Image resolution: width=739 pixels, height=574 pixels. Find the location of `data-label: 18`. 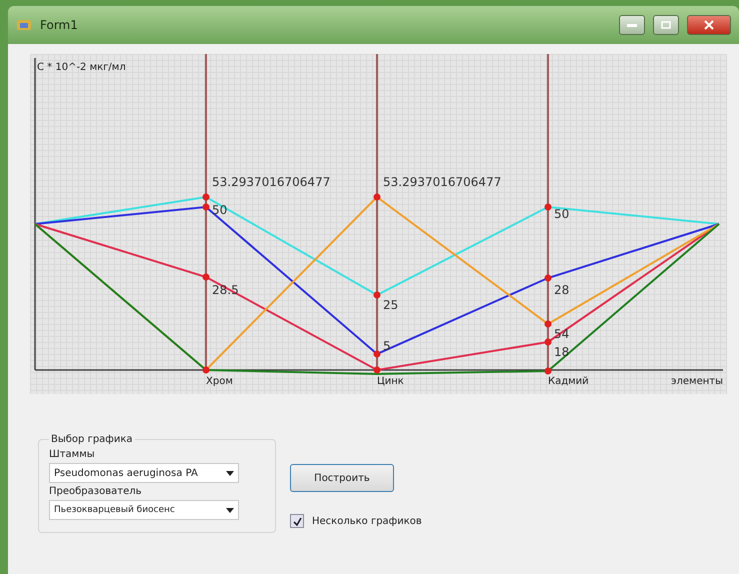

data-label: 18 is located at coordinates (562, 352).